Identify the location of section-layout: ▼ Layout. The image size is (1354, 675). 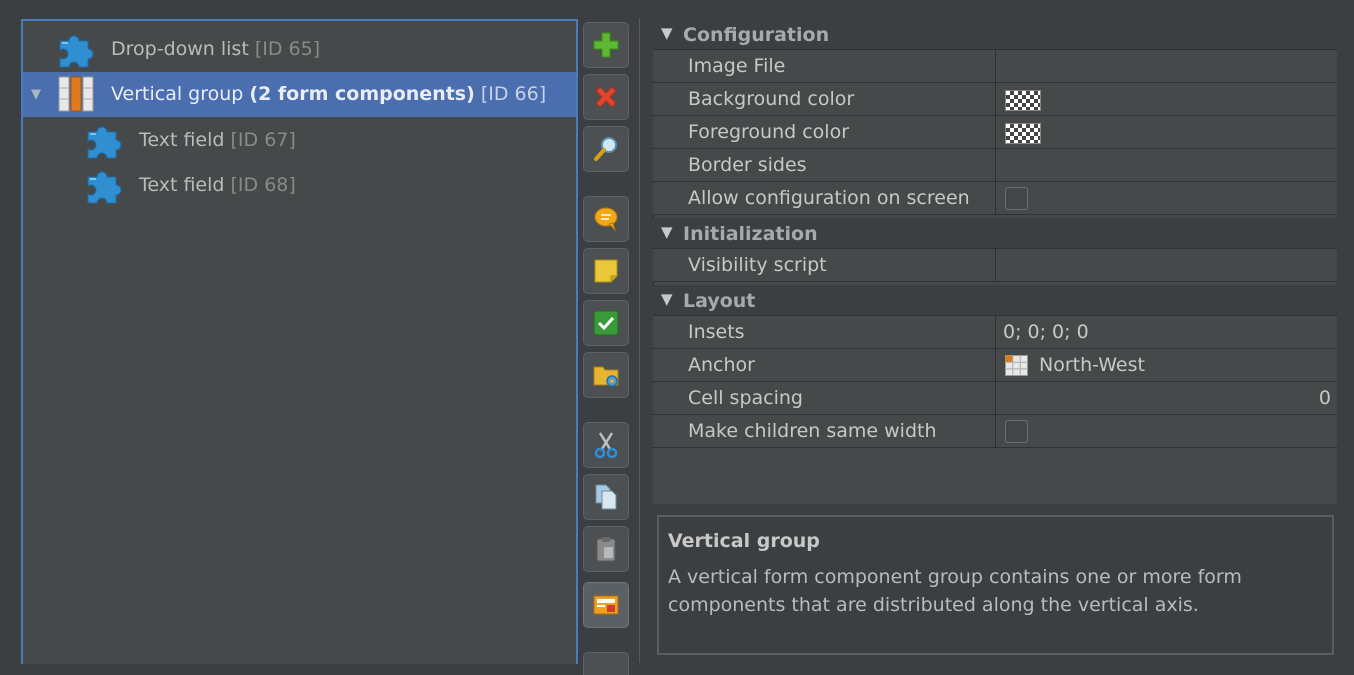
(995, 300).